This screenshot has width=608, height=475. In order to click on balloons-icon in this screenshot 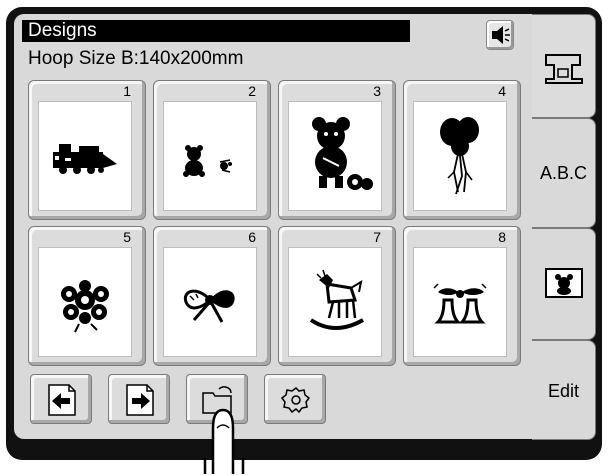, I will do `click(459, 156)`.